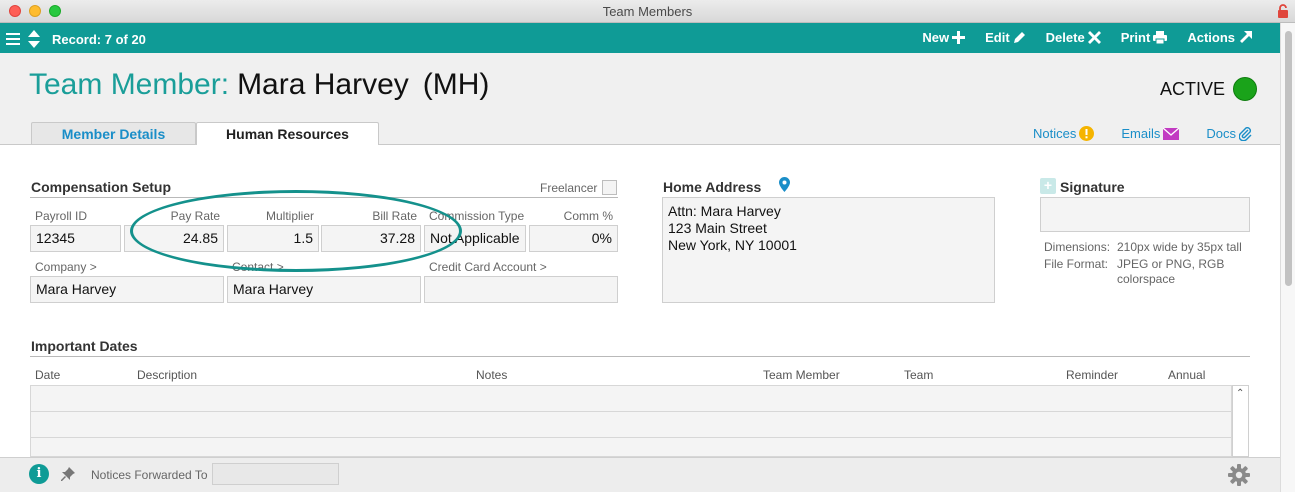 The width and height of the screenshot is (1295, 492). I want to click on notices-label: Notices, so click(1055, 133).